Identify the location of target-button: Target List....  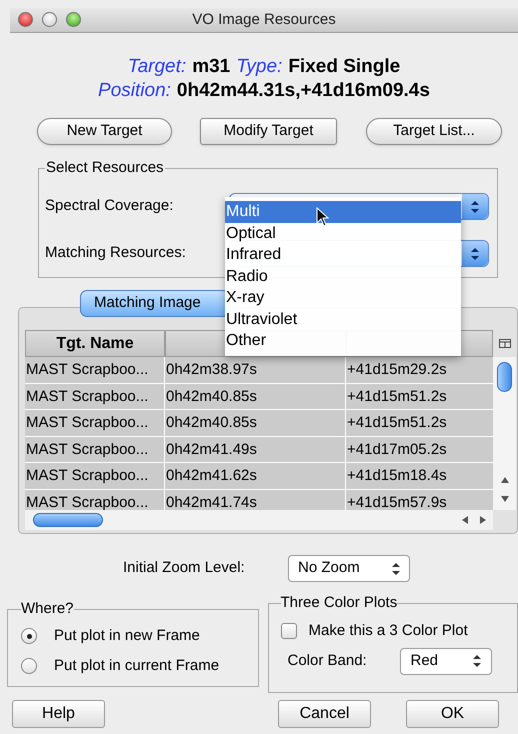
(434, 131).